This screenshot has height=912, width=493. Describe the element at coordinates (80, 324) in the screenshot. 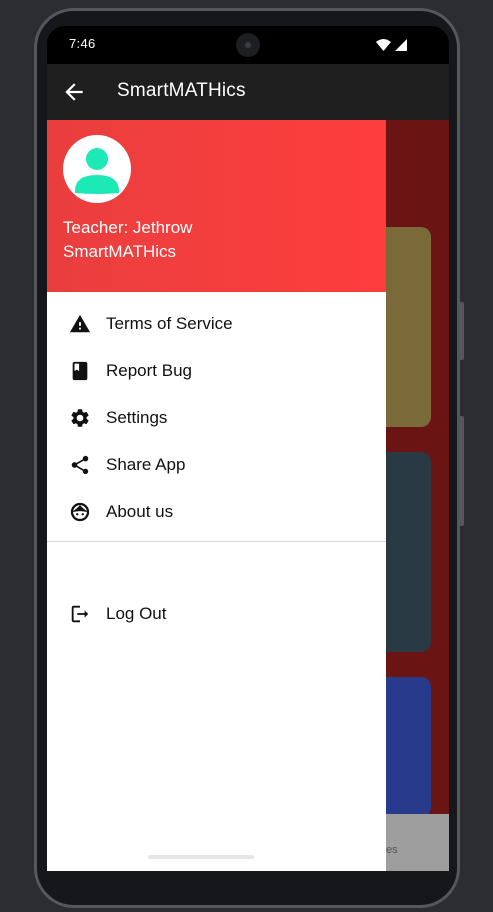

I see `warning-icon` at that location.